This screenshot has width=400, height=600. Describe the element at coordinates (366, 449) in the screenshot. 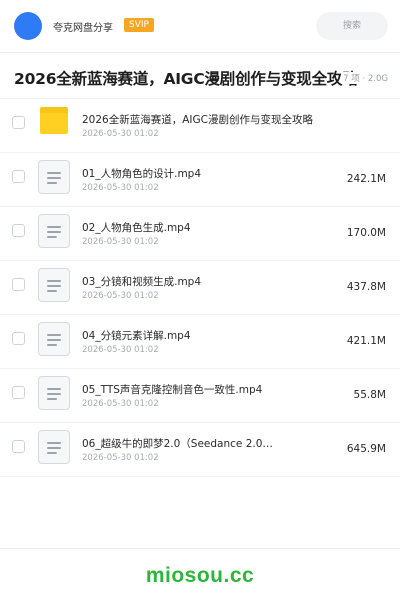

I see `item-size: 645.9M` at that location.